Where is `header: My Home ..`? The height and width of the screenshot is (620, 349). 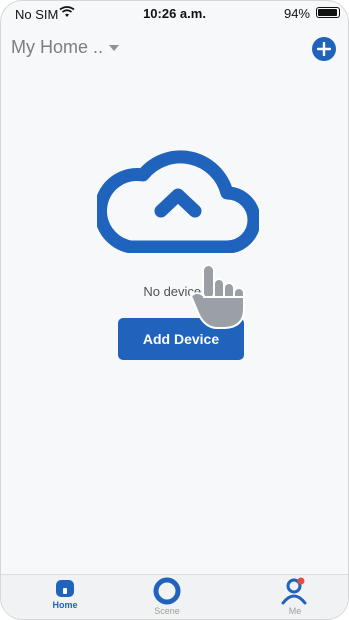 header: My Home .. is located at coordinates (174, 49).